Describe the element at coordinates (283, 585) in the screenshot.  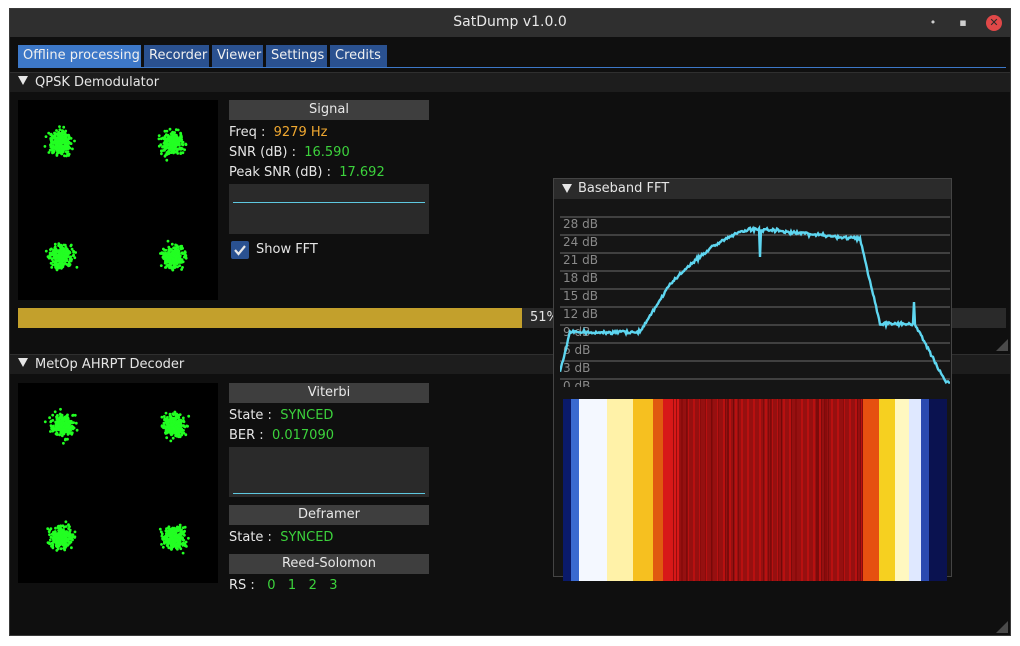
I see `rs-row: RS : 0 1 2 3` at that location.